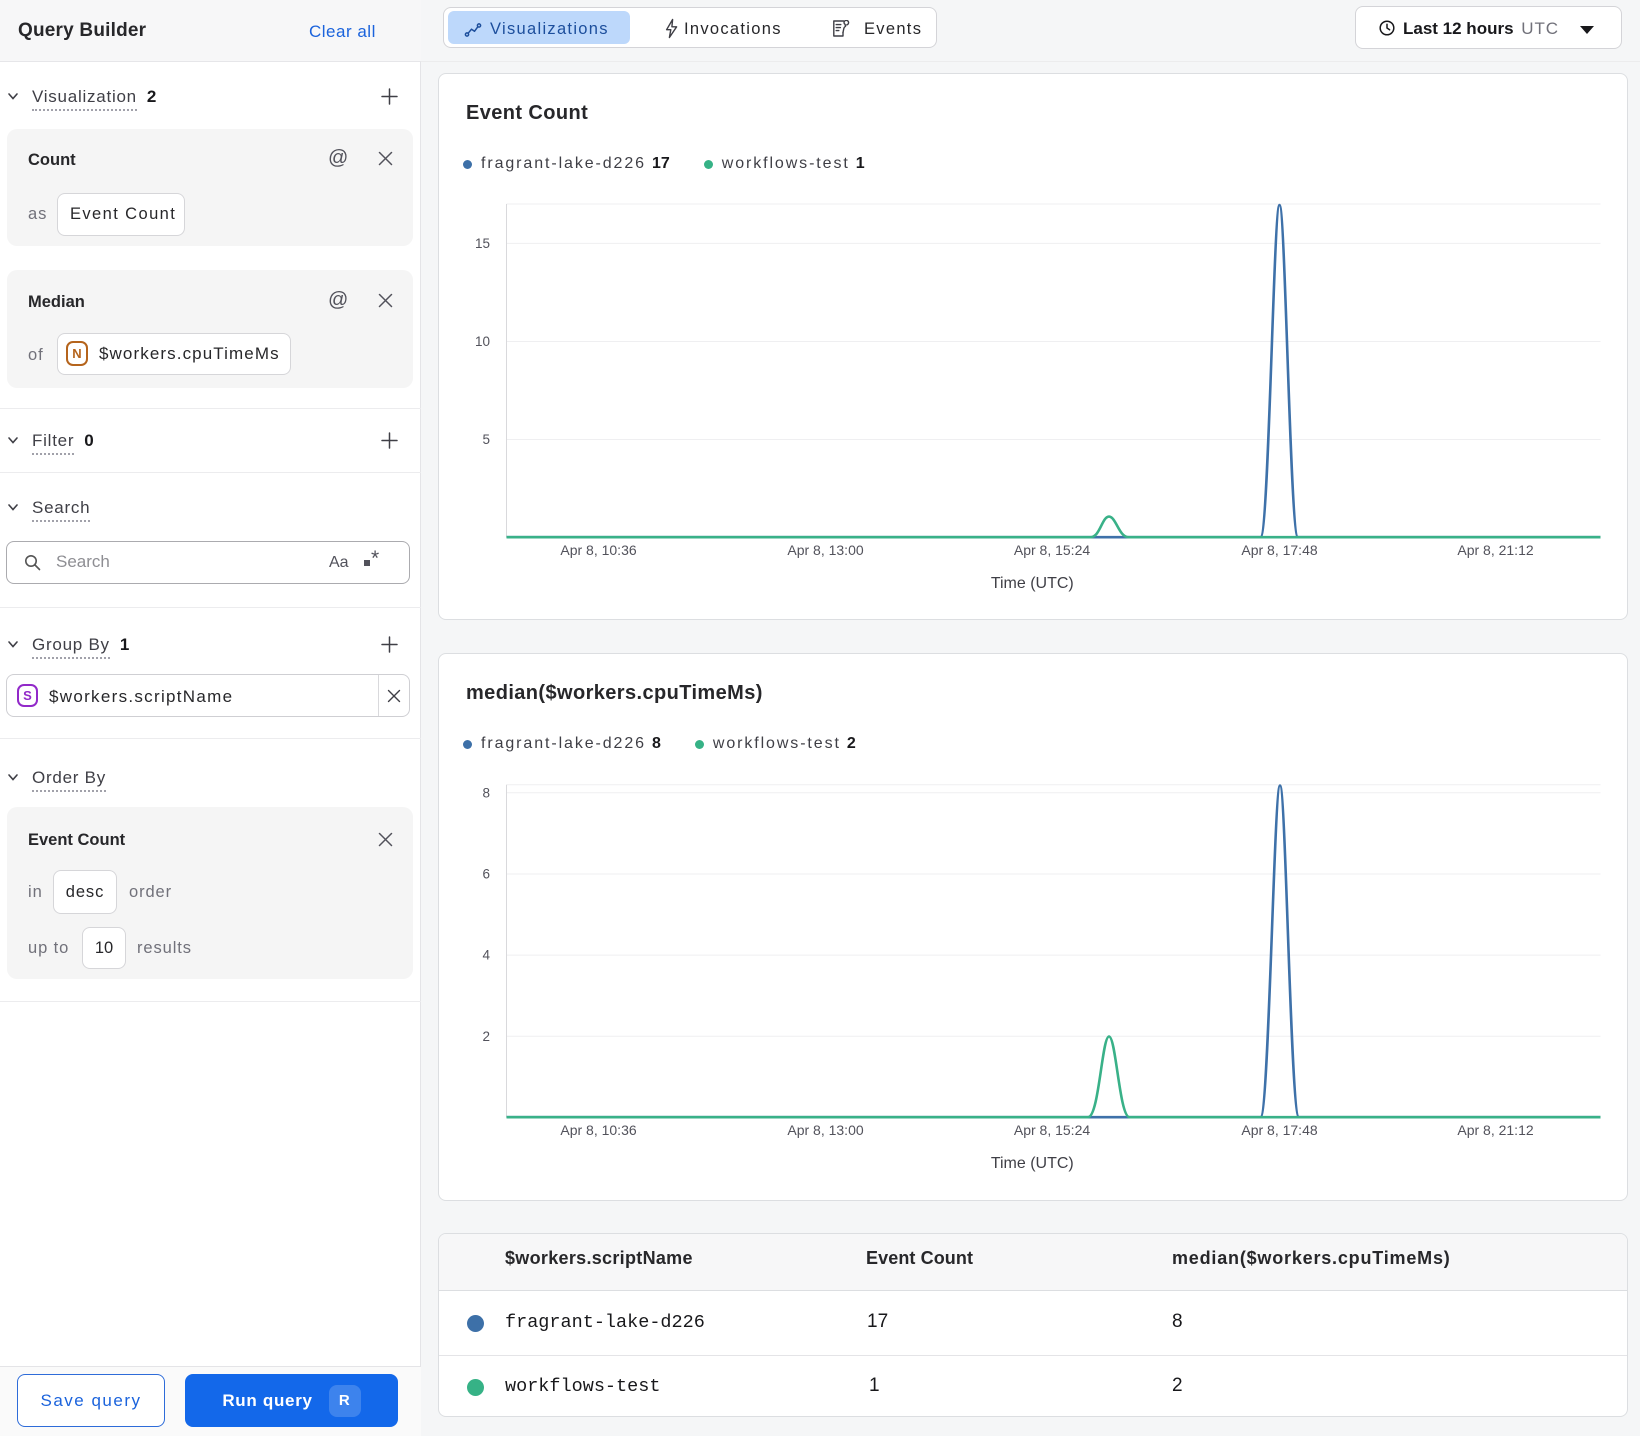  I want to click on svg-text: 6, so click(486, 874).